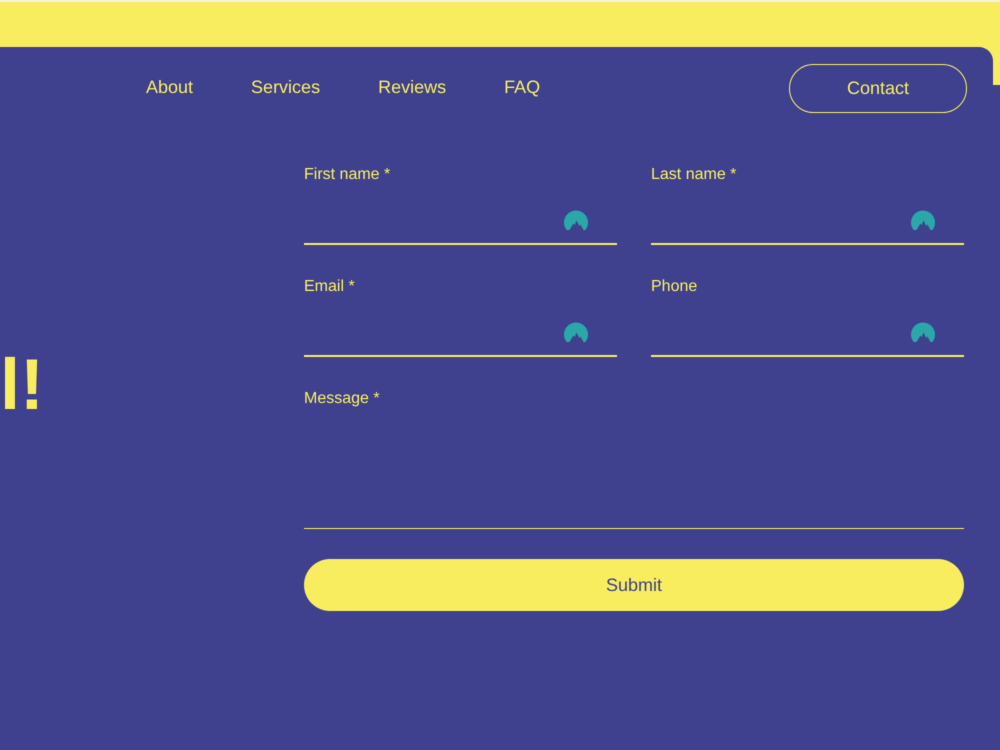 This screenshot has width=1000, height=750. Describe the element at coordinates (693, 174) in the screenshot. I see `field-label: Last name *` at that location.